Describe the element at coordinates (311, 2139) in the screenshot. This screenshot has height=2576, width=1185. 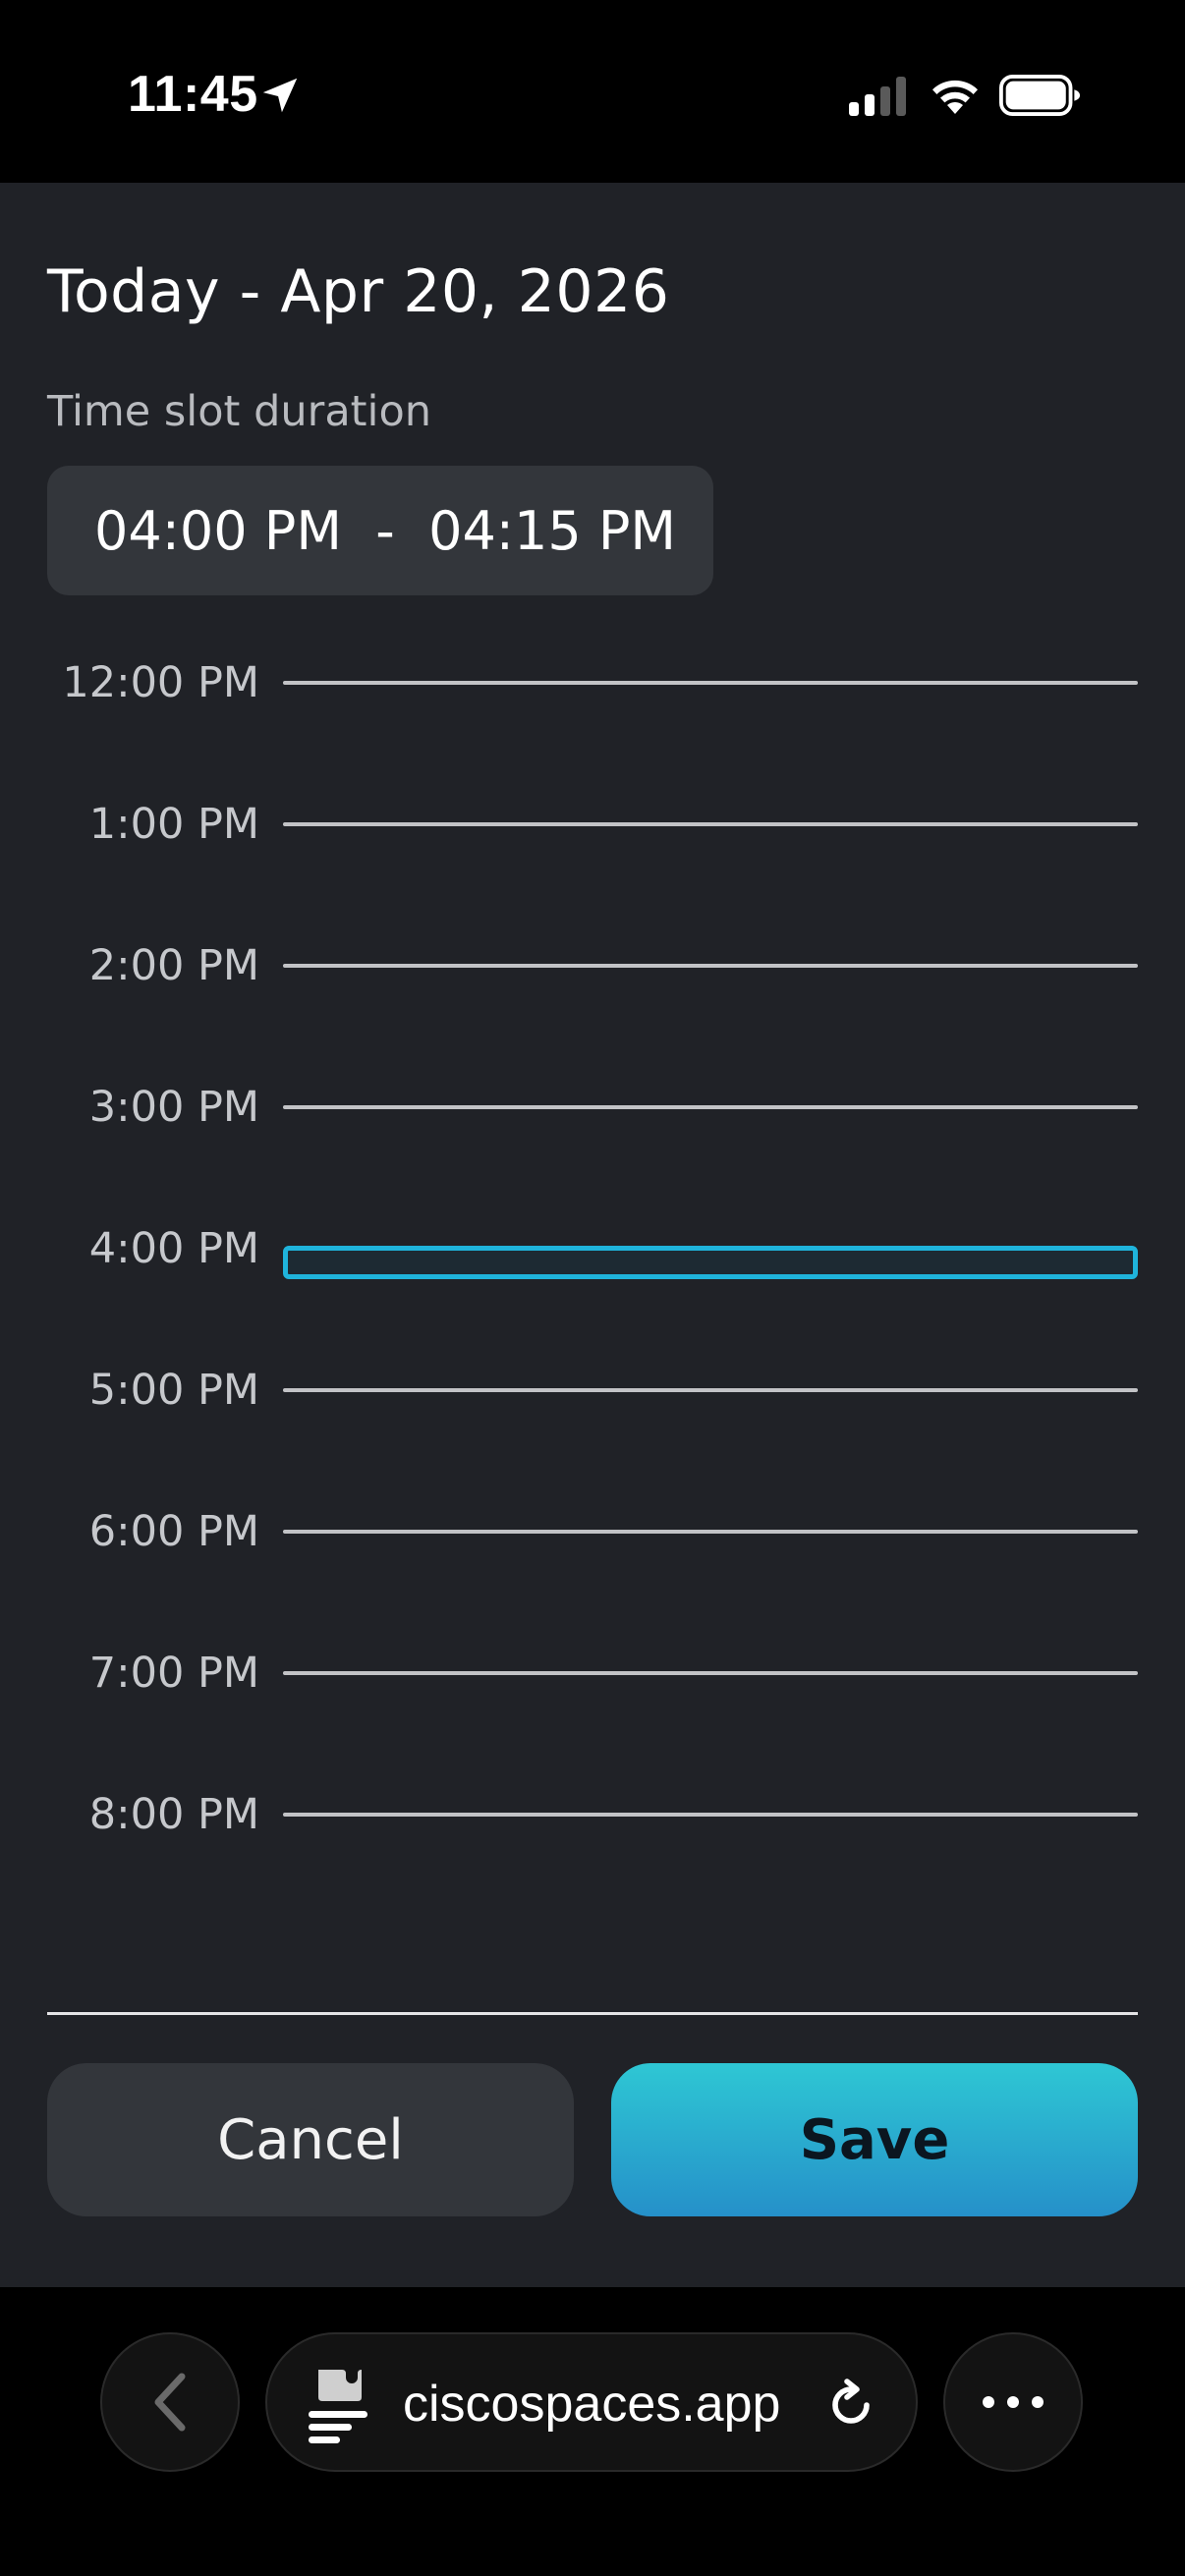
I see `cancel-button: Cancel` at that location.